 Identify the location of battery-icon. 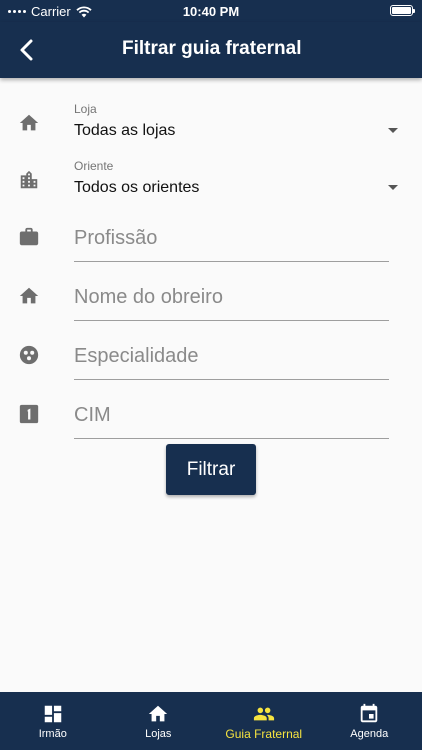
(402, 10).